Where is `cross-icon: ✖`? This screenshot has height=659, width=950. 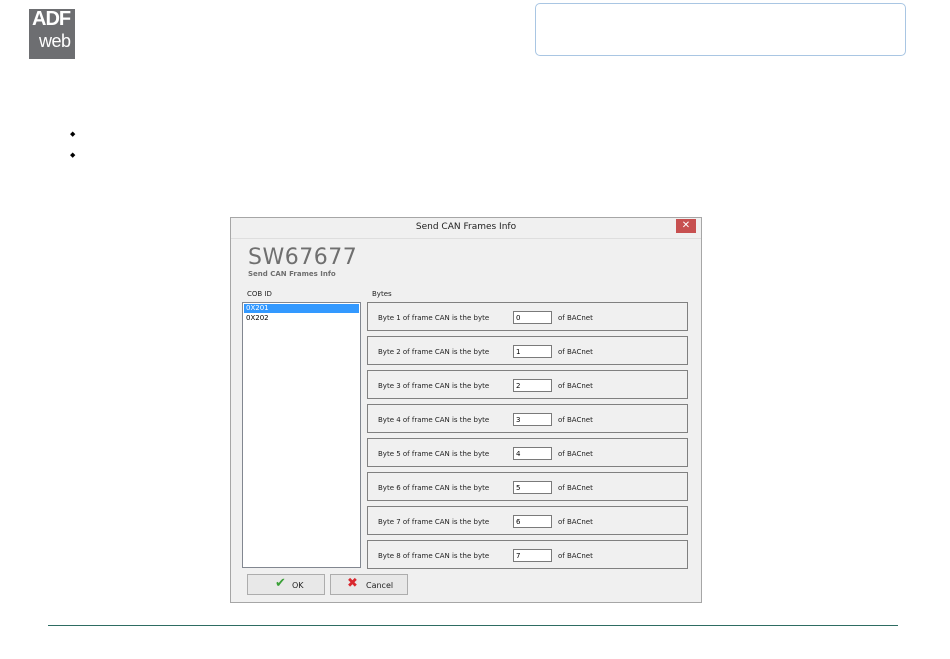 cross-icon: ✖ is located at coordinates (352, 583).